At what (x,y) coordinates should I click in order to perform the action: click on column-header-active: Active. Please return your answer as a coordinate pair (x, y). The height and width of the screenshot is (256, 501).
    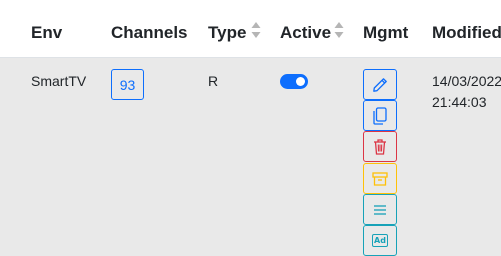
    Looking at the image, I should click on (305, 33).